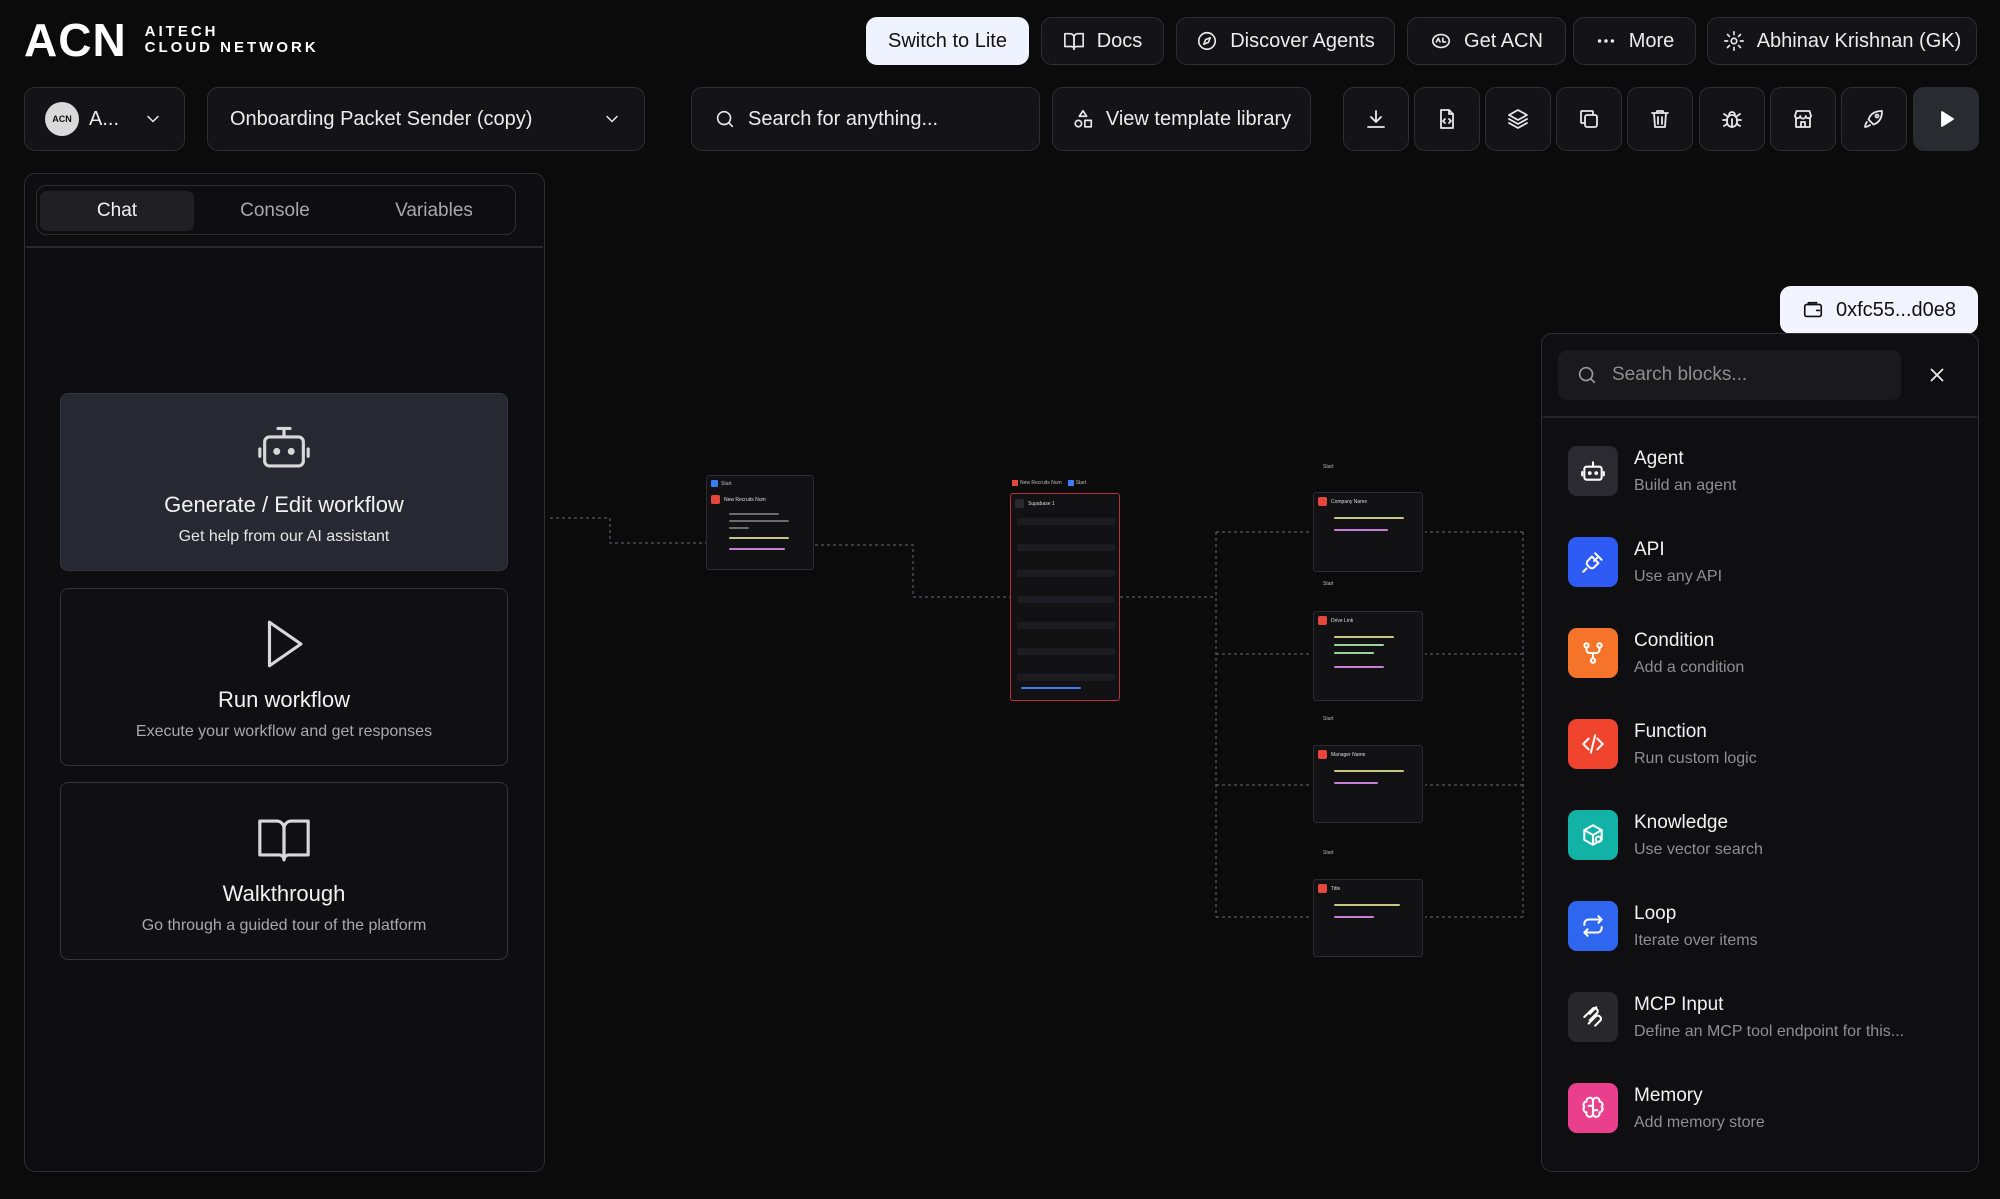 The image size is (2000, 1199). Describe the element at coordinates (1655, 913) in the screenshot. I see `block-loop-name: Loop` at that location.